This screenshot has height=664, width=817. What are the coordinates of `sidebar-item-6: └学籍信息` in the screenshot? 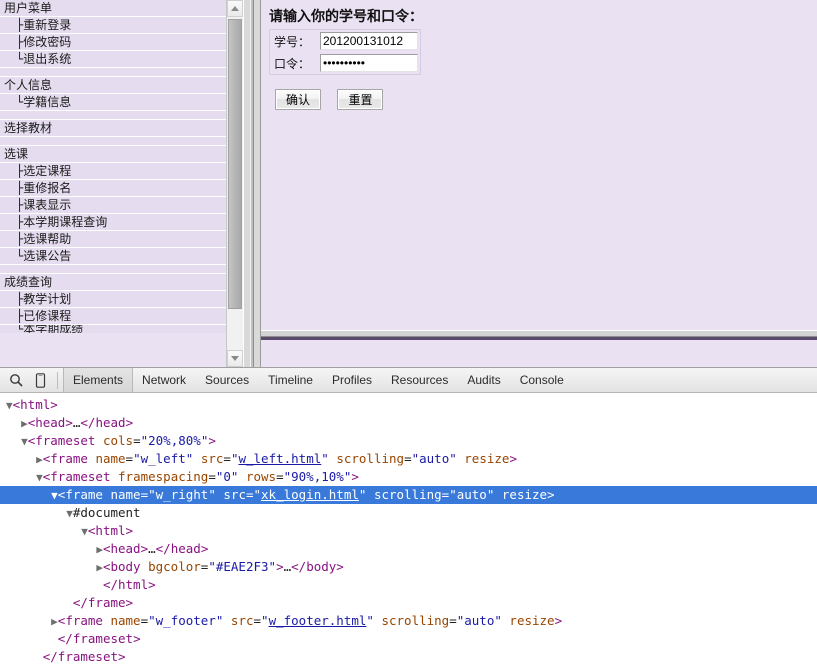 It's located at (121, 102).